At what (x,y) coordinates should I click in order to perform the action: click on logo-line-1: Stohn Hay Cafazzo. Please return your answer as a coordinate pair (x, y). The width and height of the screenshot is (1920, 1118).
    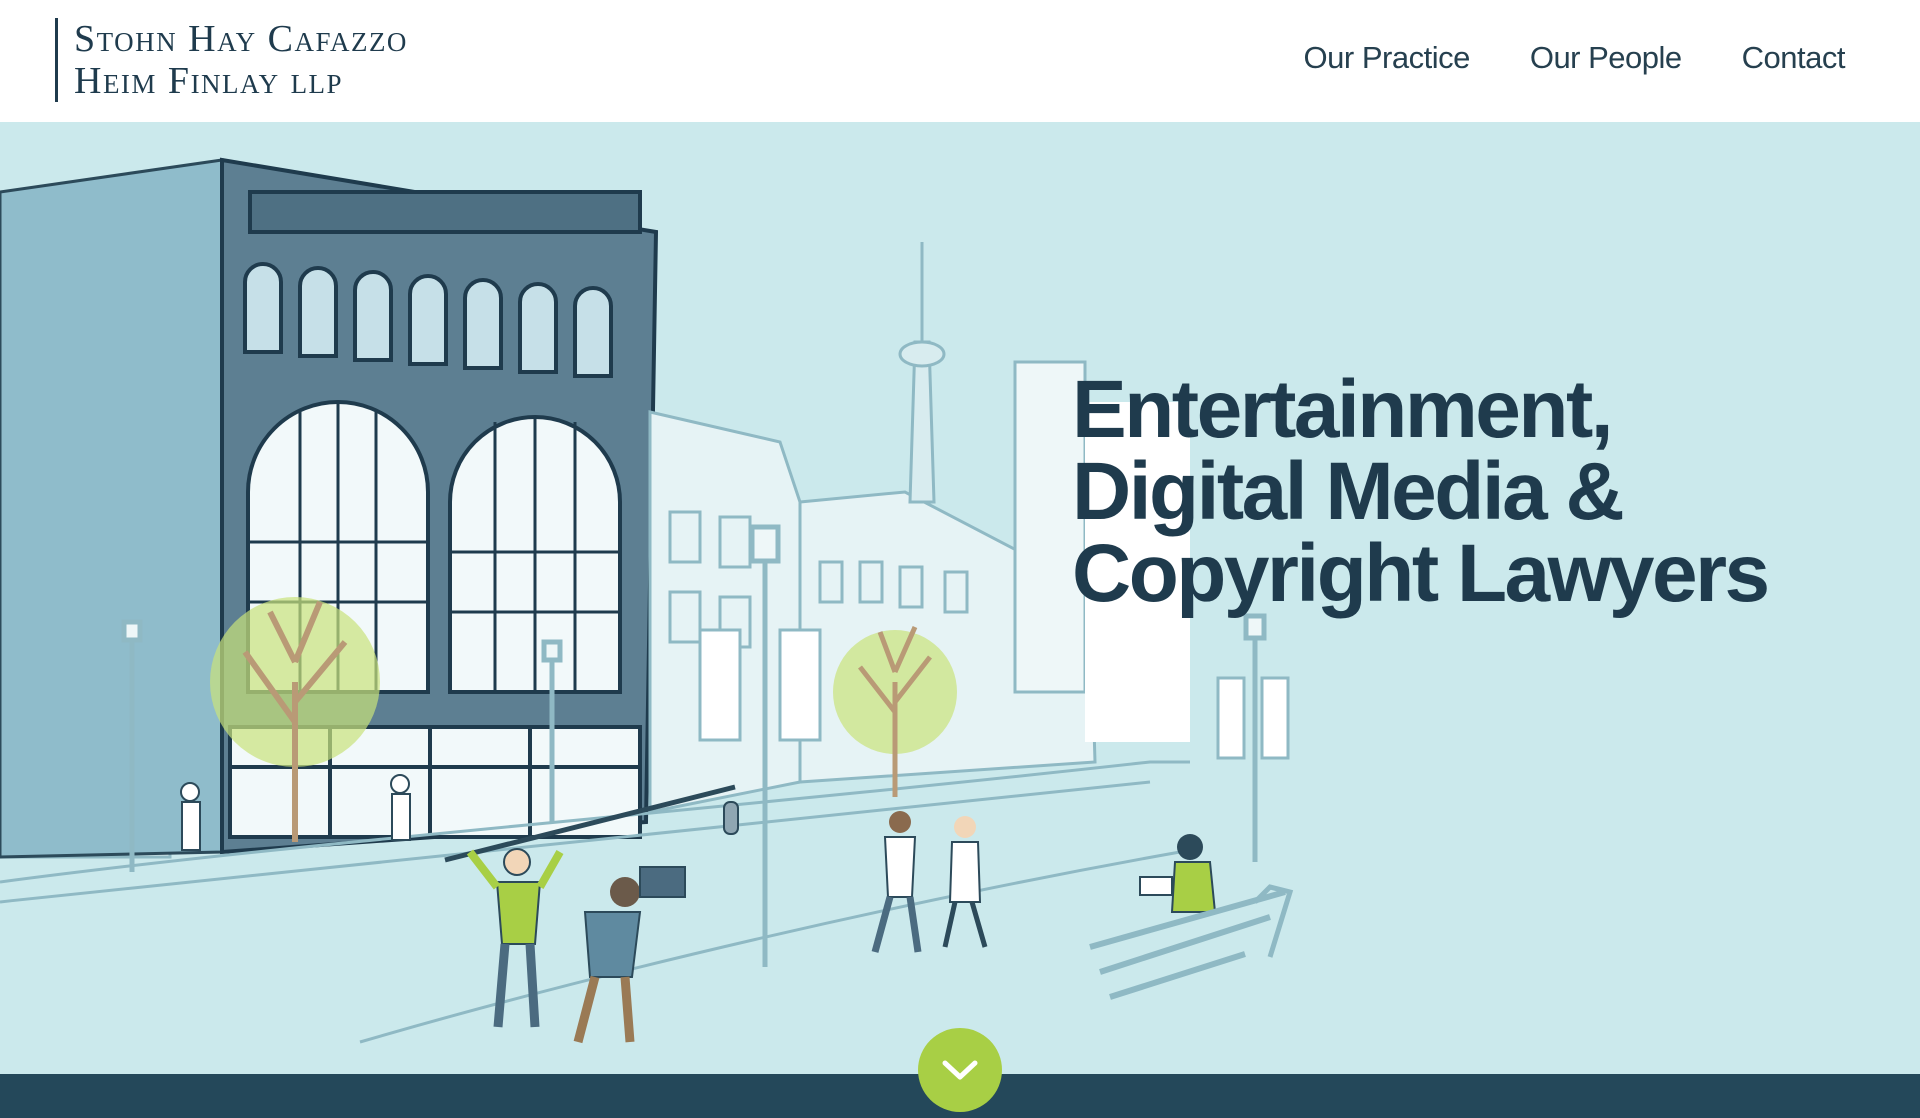
    Looking at the image, I should click on (241, 39).